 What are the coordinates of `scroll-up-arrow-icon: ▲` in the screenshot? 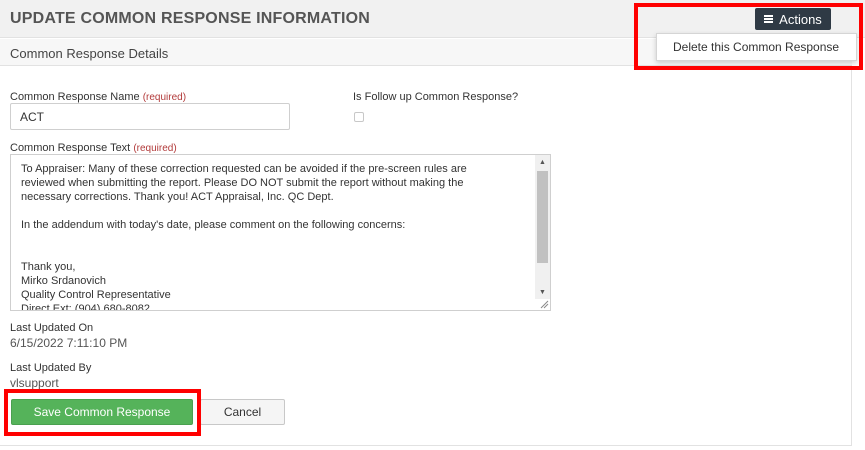 It's located at (542, 162).